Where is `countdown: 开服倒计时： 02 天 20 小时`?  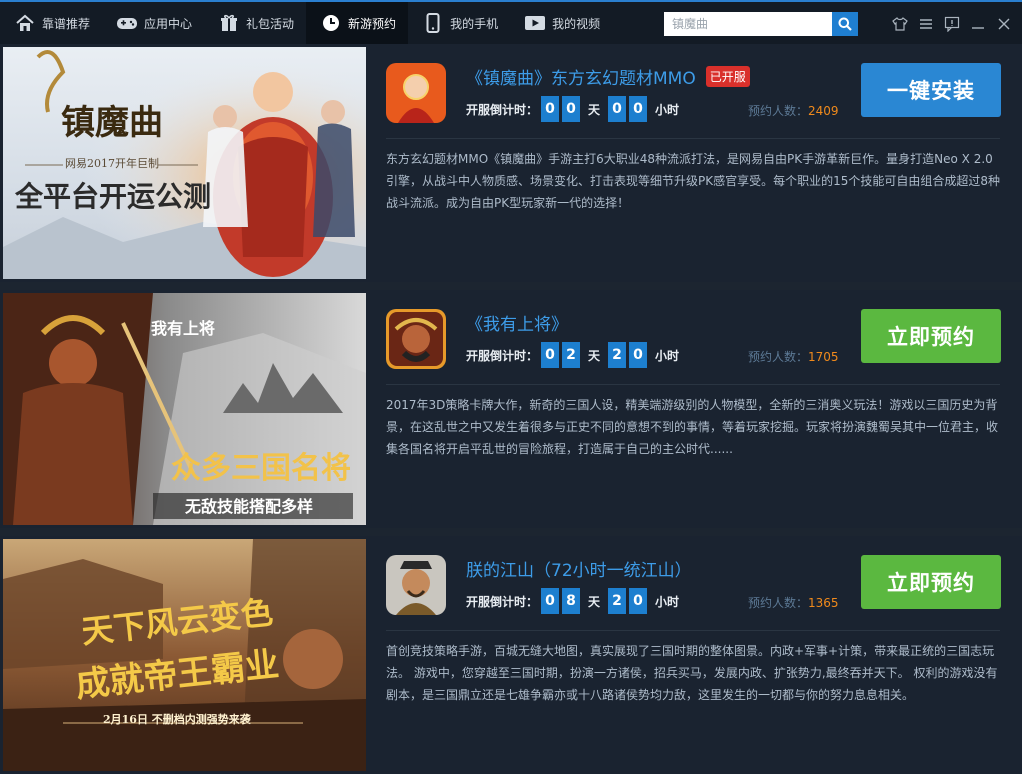
countdown: 开服倒计时： 02 天 20 小时 is located at coordinates (576, 355).